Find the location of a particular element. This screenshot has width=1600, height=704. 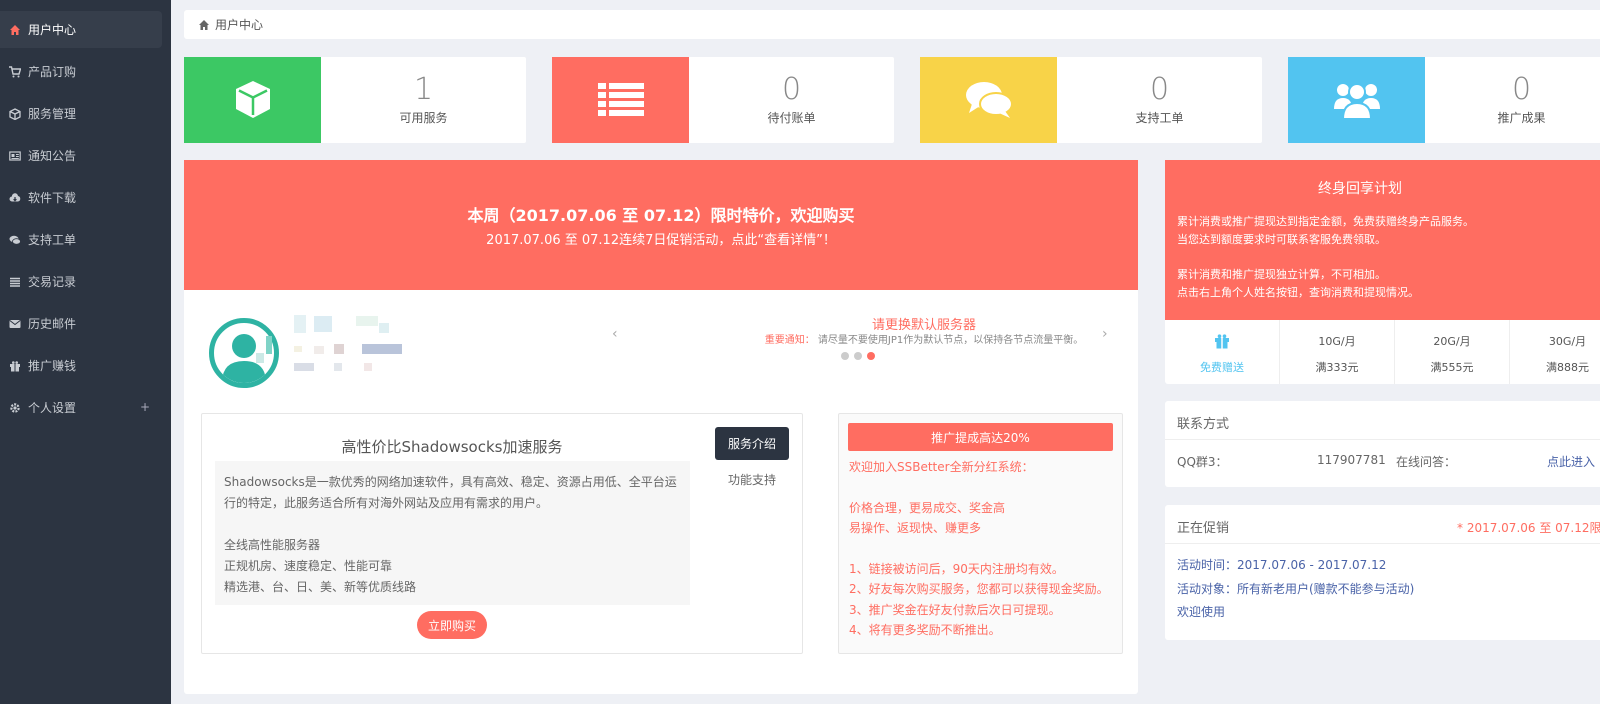

sidebar-item-label: 交易记录 is located at coordinates (52, 282).